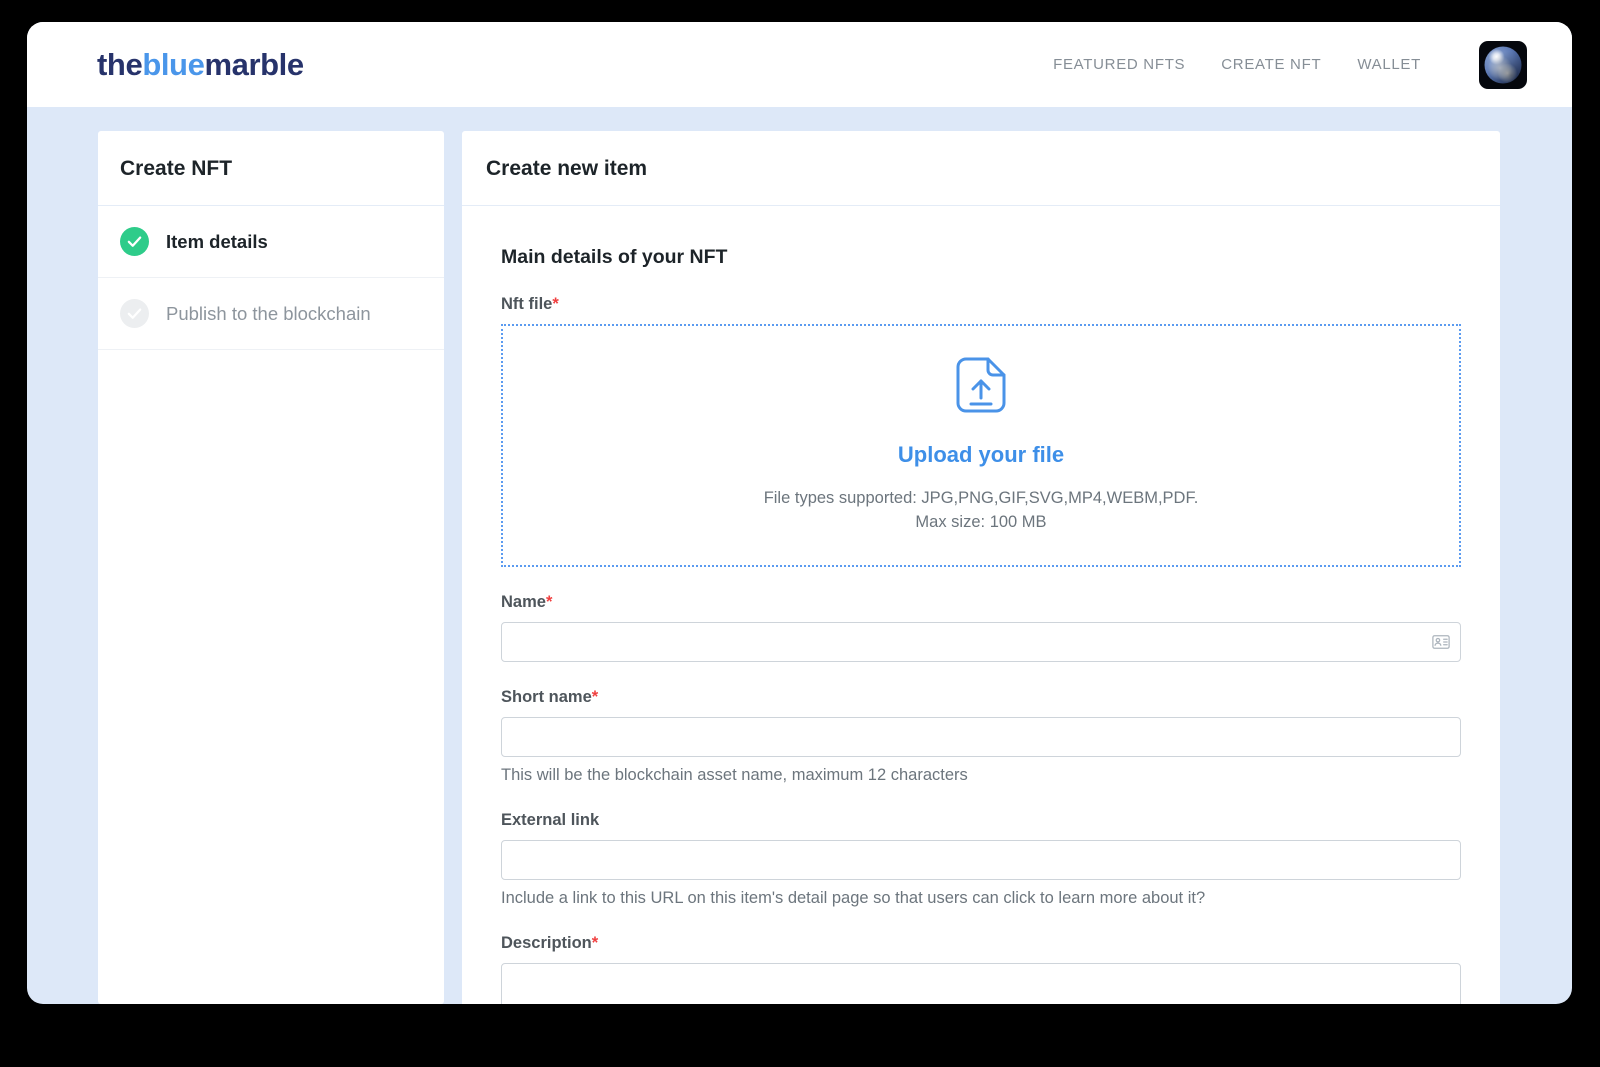 Image resolution: width=1600 pixels, height=1067 pixels. Describe the element at coordinates (271, 168) in the screenshot. I see `sidebar-title: Create NFT` at that location.